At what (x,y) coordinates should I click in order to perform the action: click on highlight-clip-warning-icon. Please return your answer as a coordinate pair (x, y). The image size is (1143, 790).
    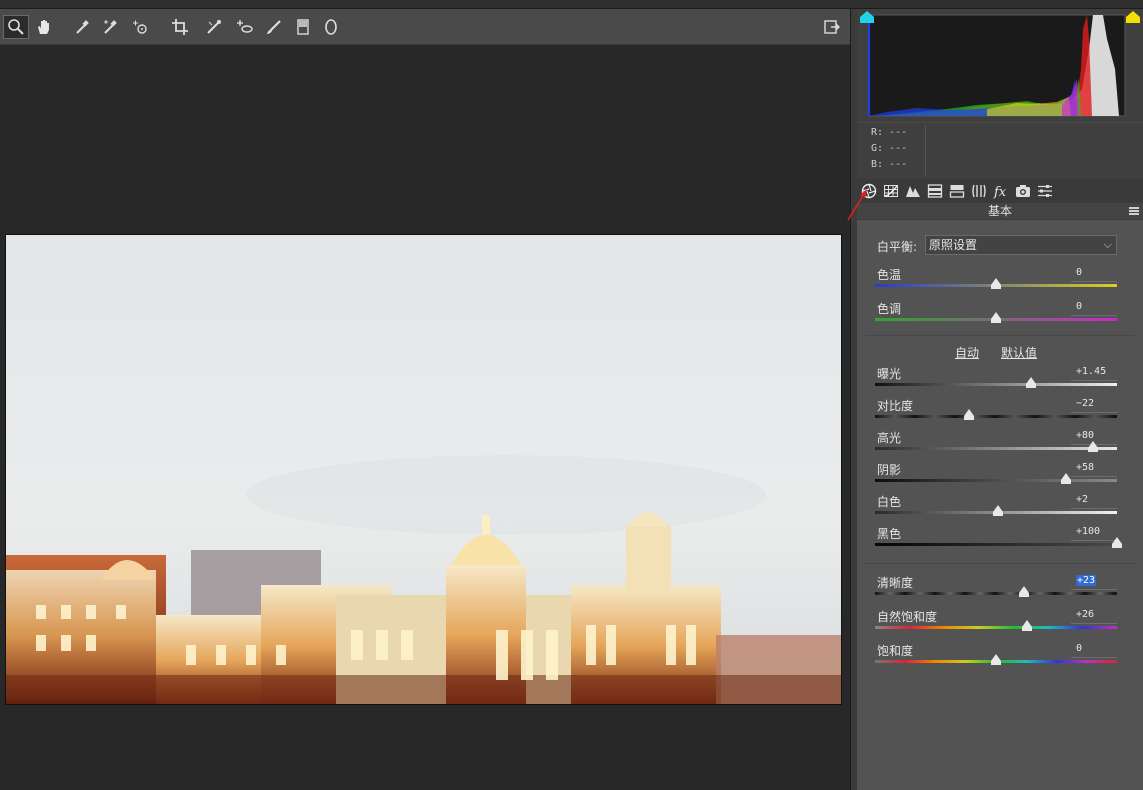
    Looking at the image, I should click on (1133, 17).